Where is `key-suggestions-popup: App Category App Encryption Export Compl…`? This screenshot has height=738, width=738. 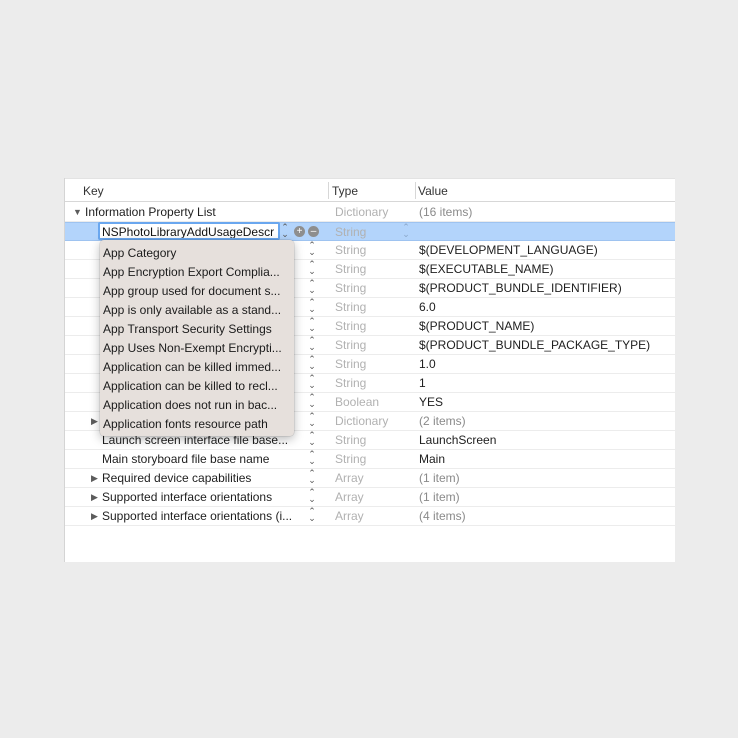 key-suggestions-popup: App Category App Encryption Export Compl… is located at coordinates (197, 338).